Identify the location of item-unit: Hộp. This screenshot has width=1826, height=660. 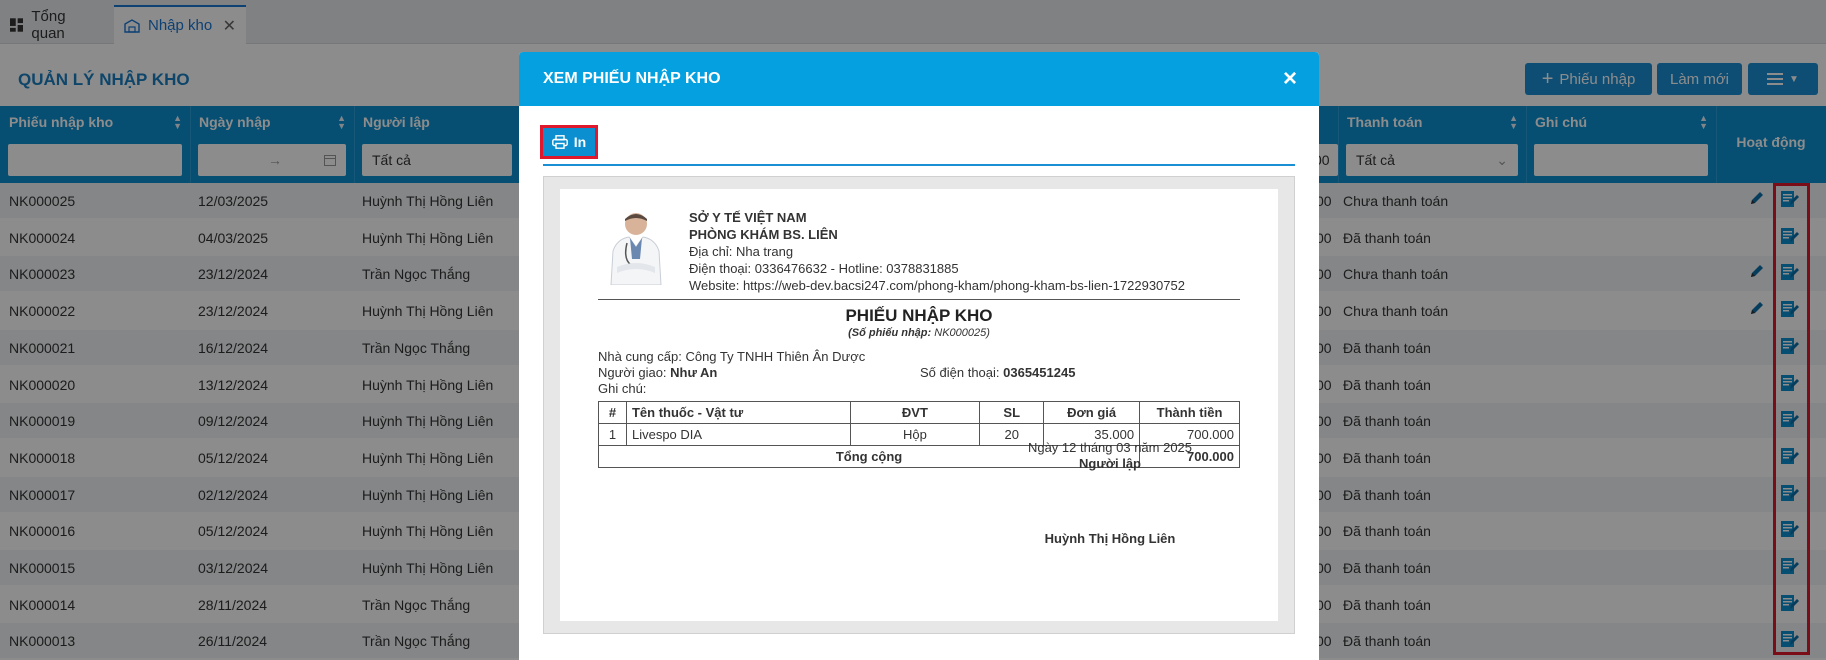
(915, 434).